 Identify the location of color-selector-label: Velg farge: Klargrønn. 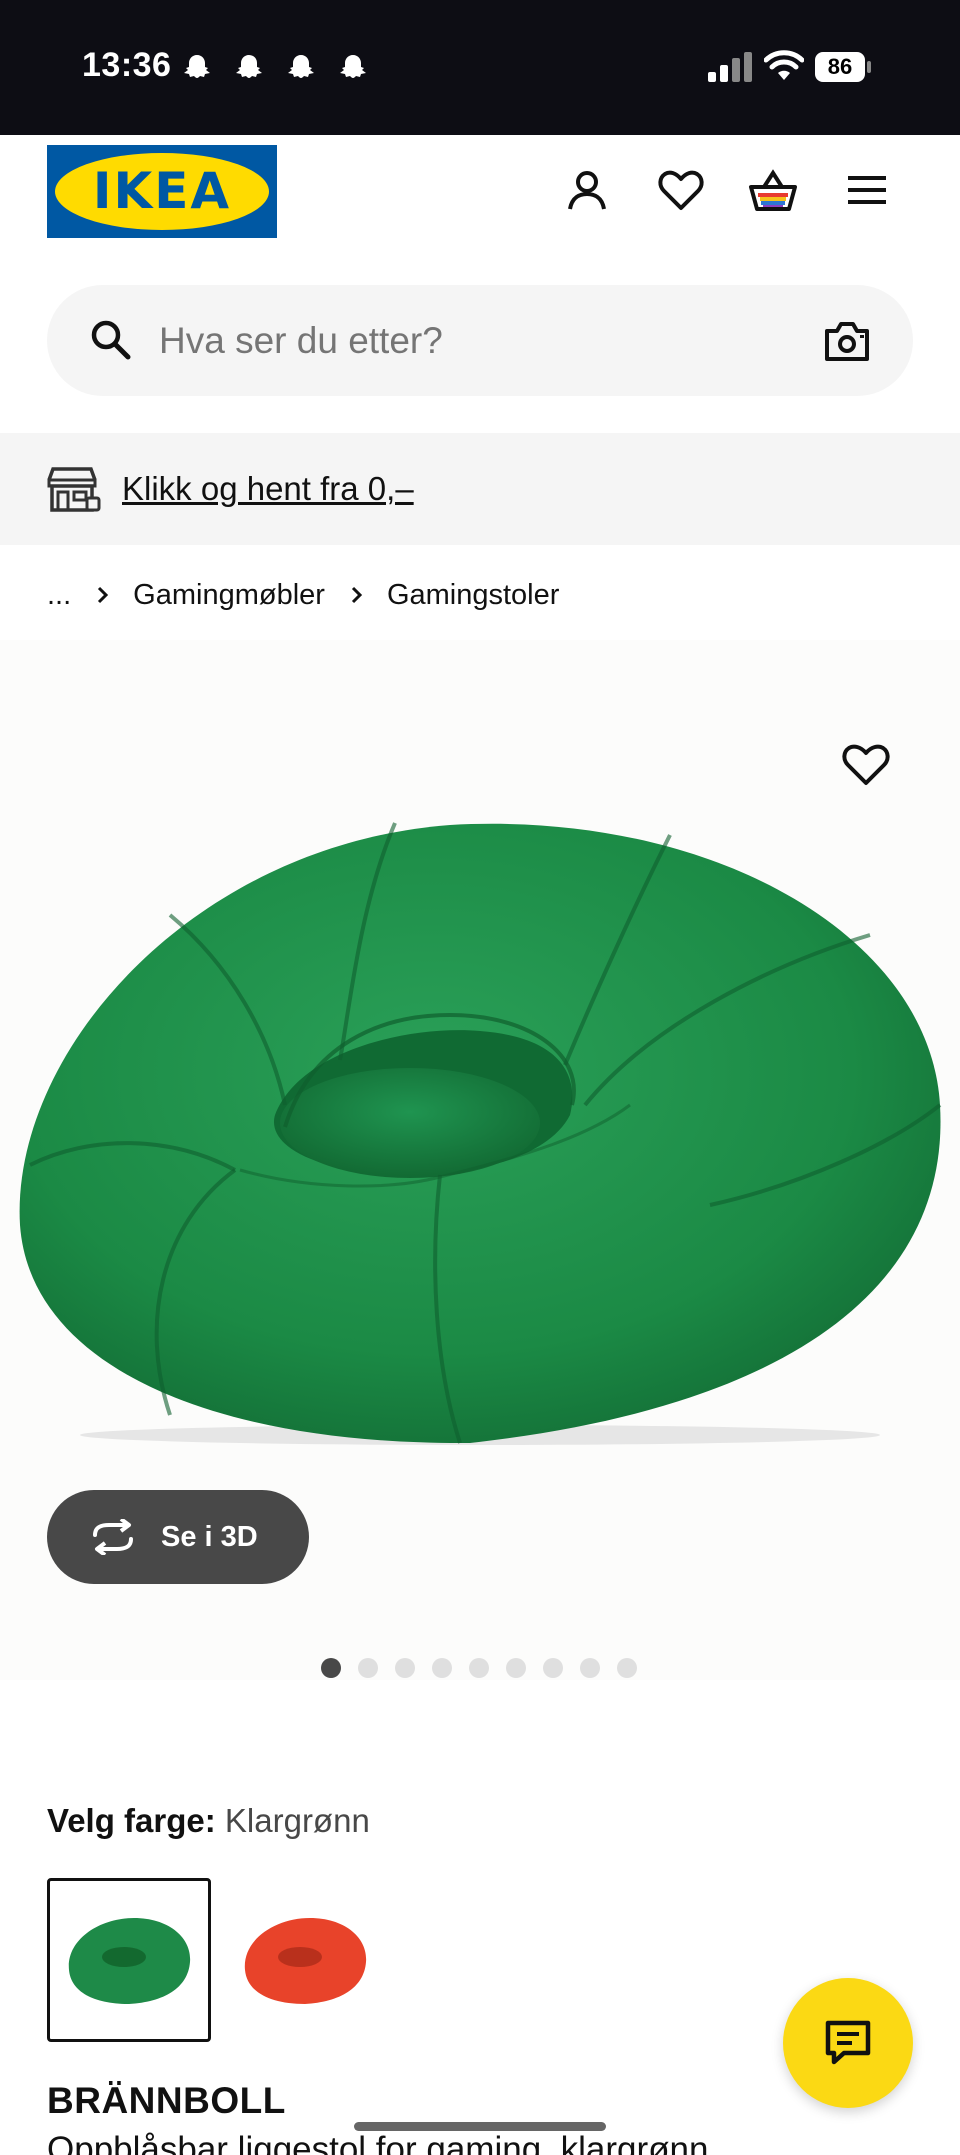
(208, 1821).